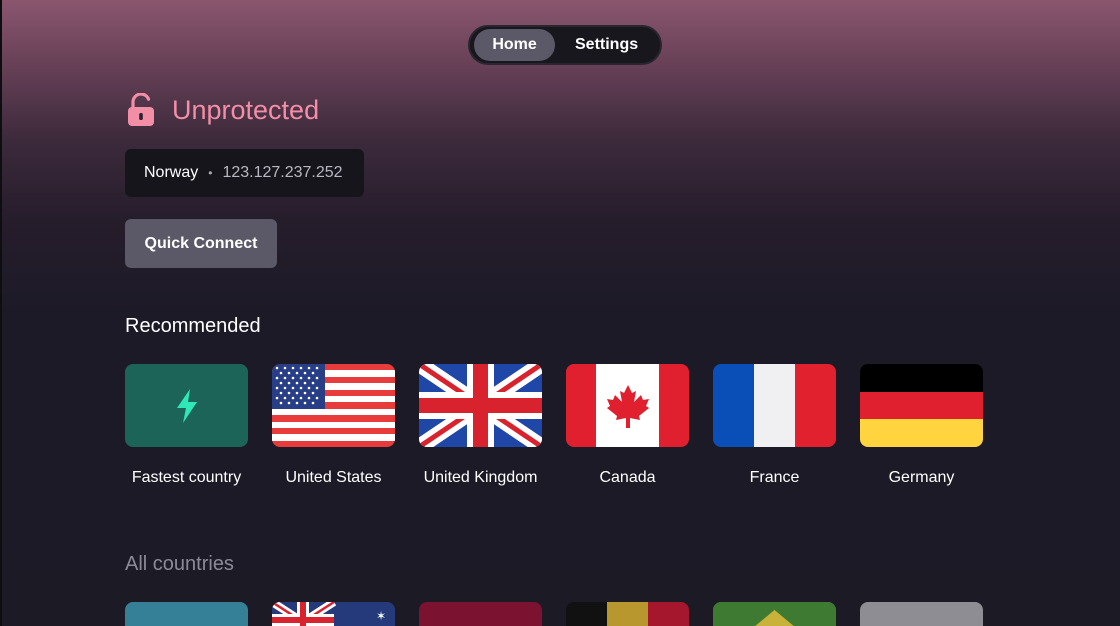  I want to click on location-country: Norway, so click(171, 172).